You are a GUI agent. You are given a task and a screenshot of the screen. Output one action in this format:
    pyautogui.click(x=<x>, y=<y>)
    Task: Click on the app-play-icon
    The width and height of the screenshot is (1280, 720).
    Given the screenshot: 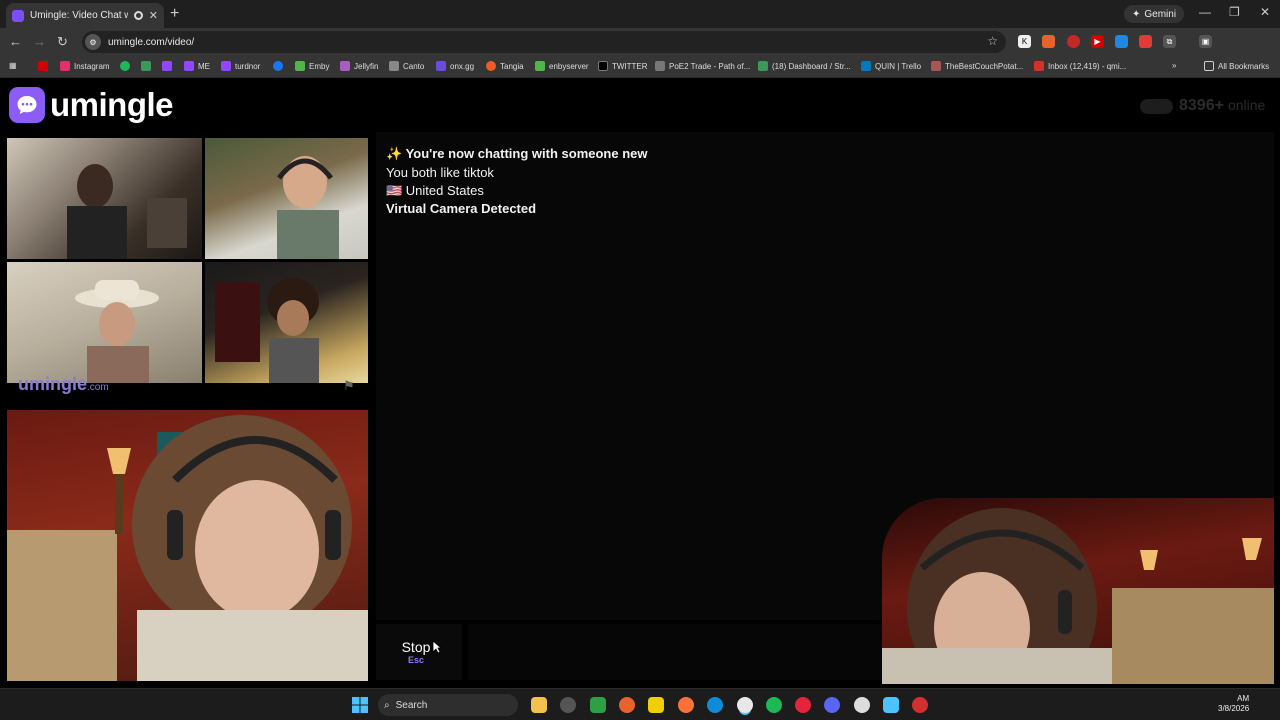 What is the action you would take?
    pyautogui.click(x=598, y=705)
    